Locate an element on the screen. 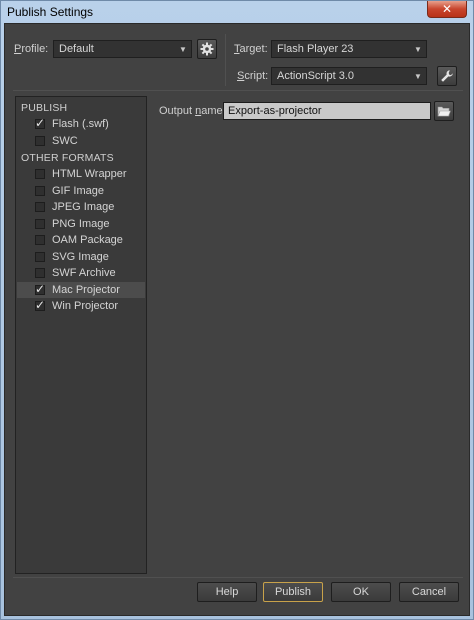 The height and width of the screenshot is (620, 474). target-dropdown: Flash Player 23 ▼ is located at coordinates (349, 49).